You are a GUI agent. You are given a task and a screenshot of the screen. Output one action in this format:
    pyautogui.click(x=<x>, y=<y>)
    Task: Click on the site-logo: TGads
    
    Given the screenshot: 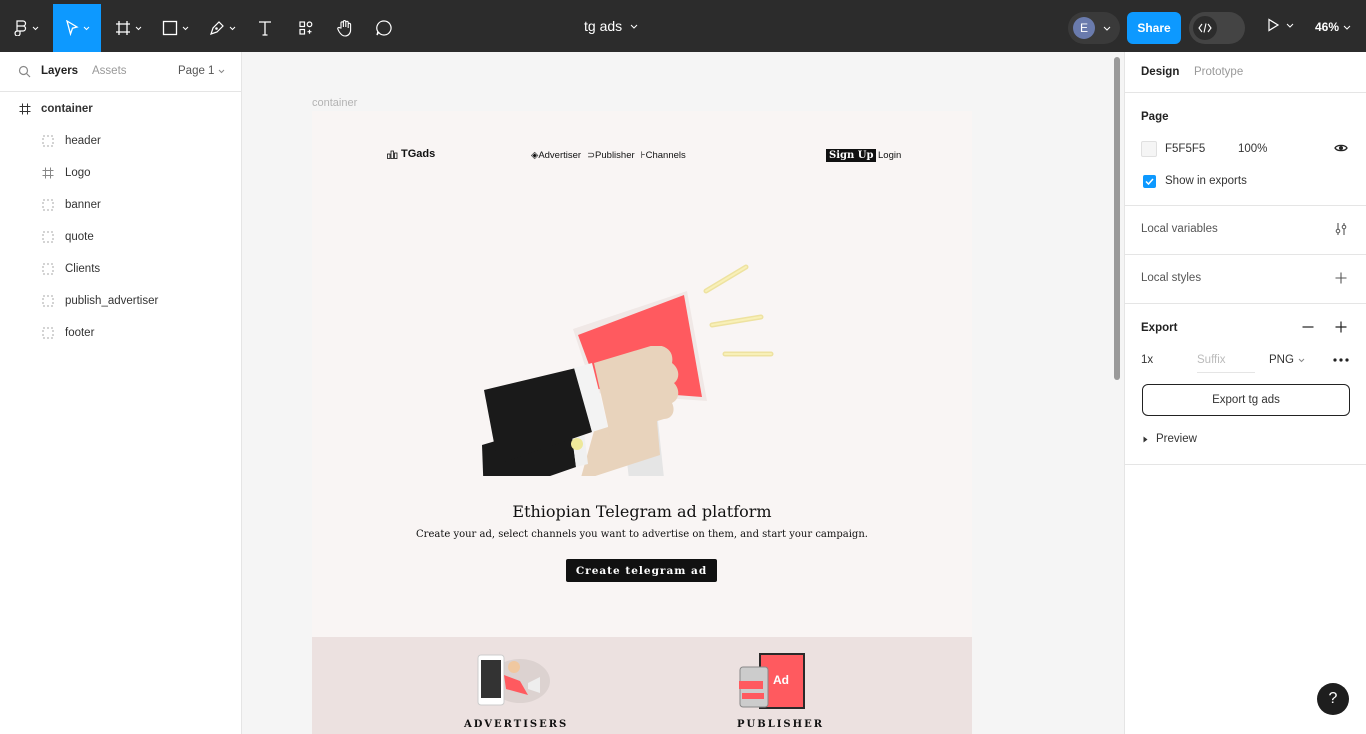 What is the action you would take?
    pyautogui.click(x=411, y=154)
    